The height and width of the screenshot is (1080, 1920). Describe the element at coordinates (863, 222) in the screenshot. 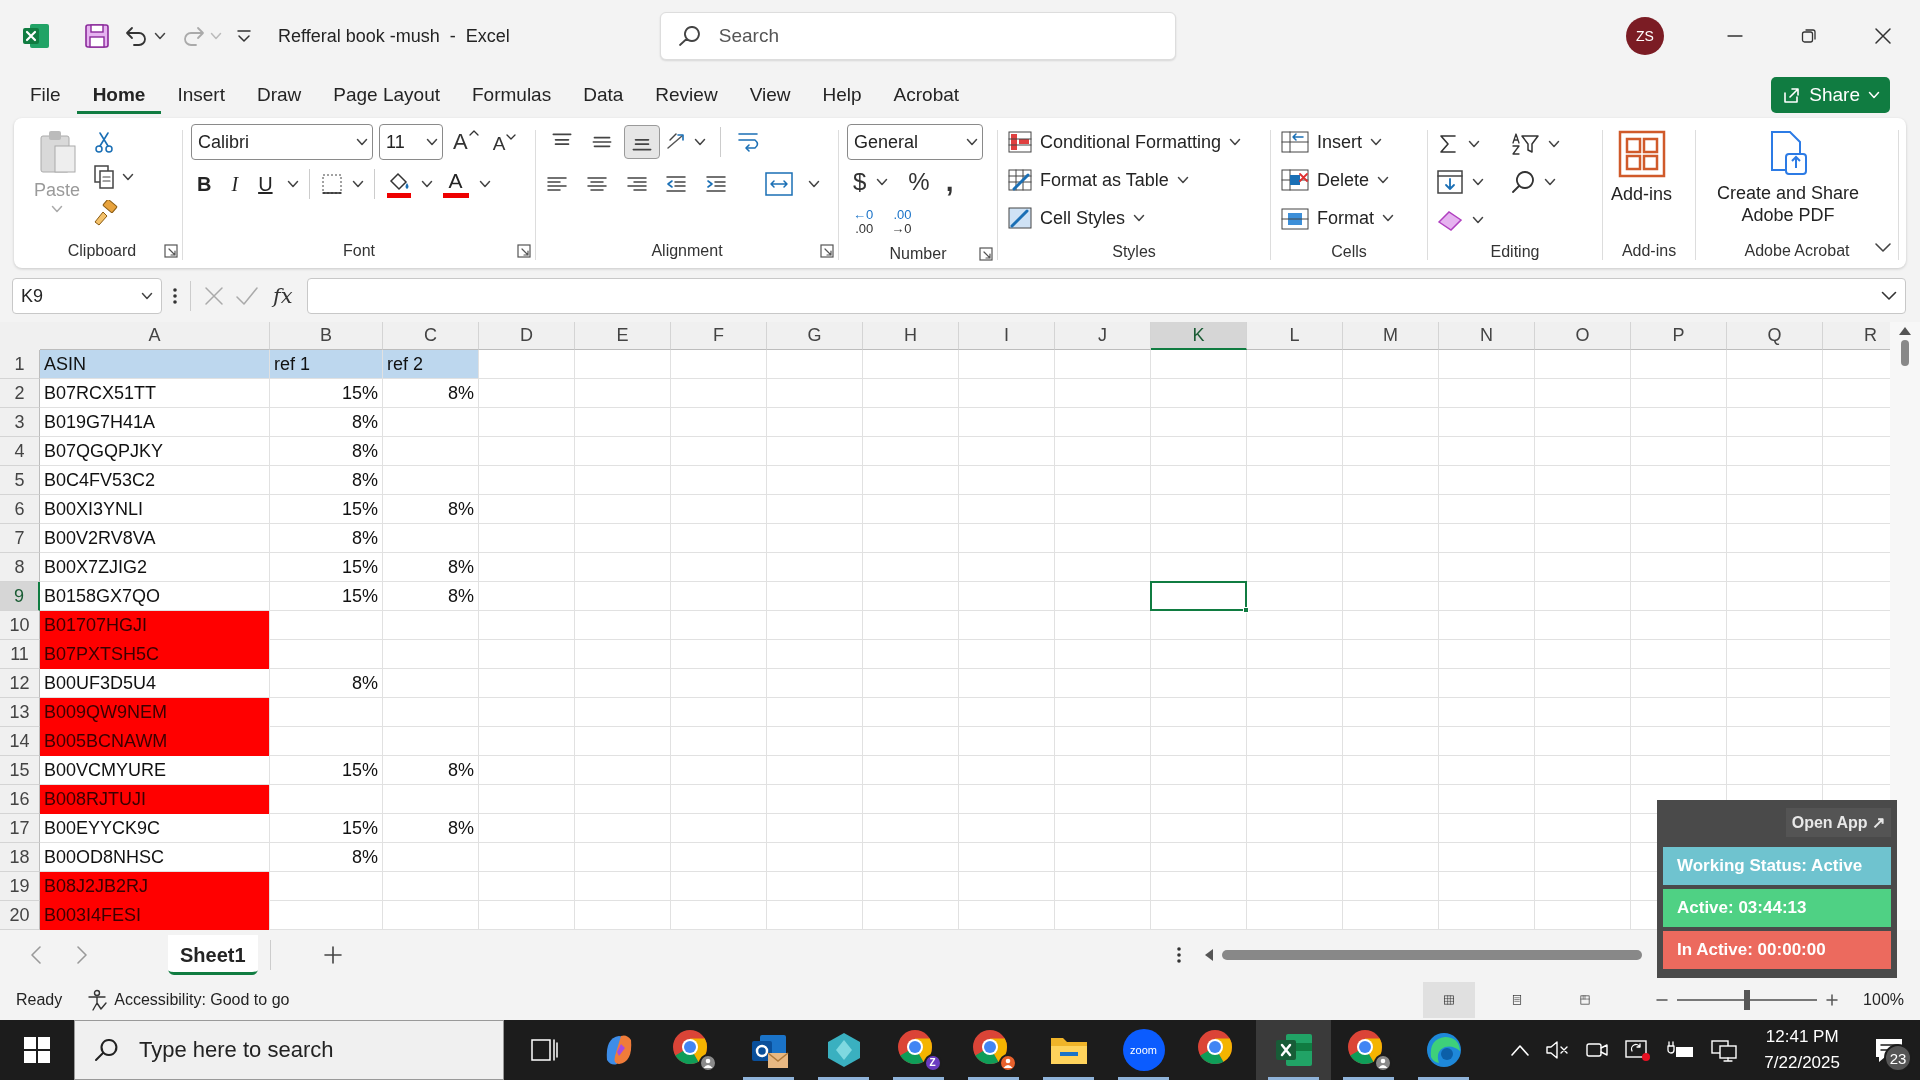

I see `increase-decimal-button: ←0 .00` at that location.